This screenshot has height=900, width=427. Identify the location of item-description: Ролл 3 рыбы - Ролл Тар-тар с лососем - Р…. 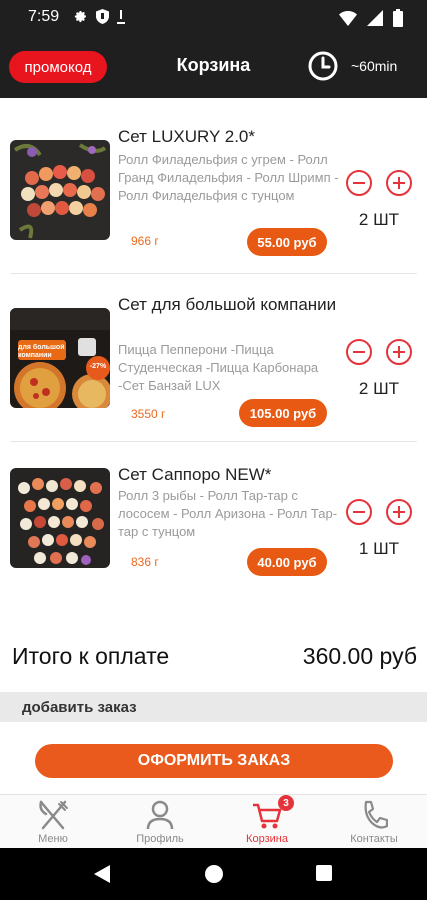
(228, 513).